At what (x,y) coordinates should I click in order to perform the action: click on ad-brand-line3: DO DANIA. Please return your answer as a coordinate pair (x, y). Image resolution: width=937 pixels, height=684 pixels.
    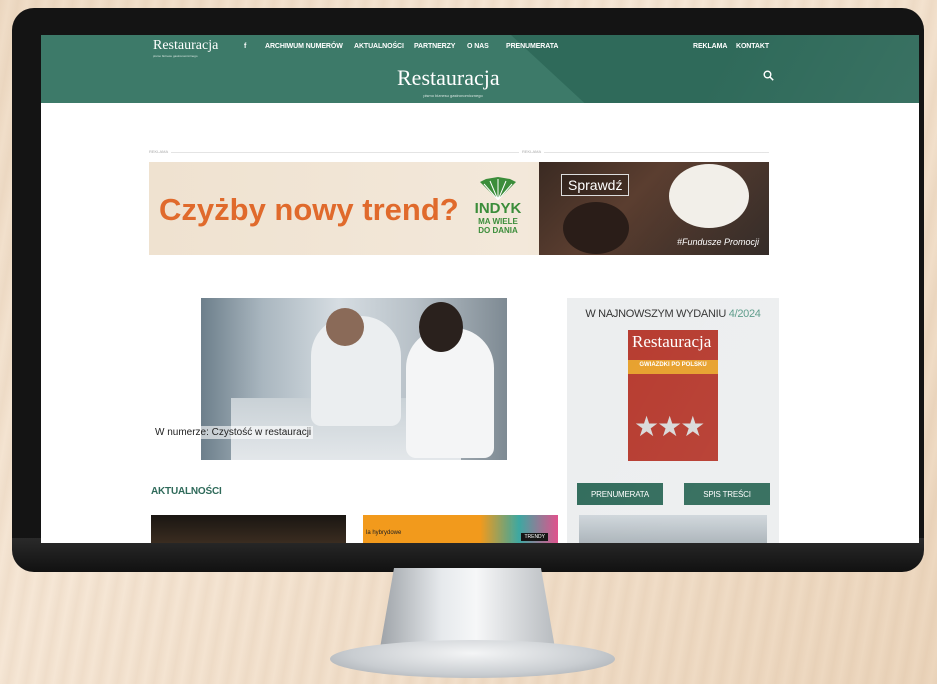
    Looking at the image, I should click on (498, 230).